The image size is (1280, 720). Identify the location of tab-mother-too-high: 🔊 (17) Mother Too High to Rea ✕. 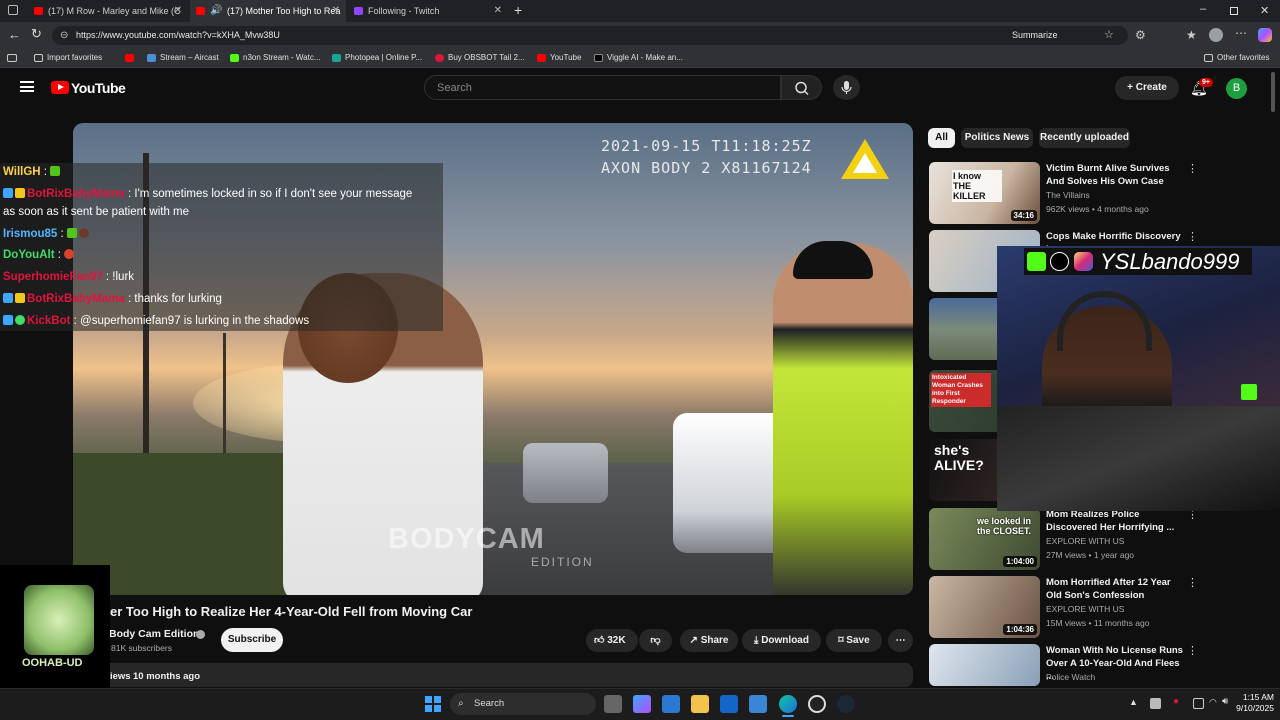
(268, 11).